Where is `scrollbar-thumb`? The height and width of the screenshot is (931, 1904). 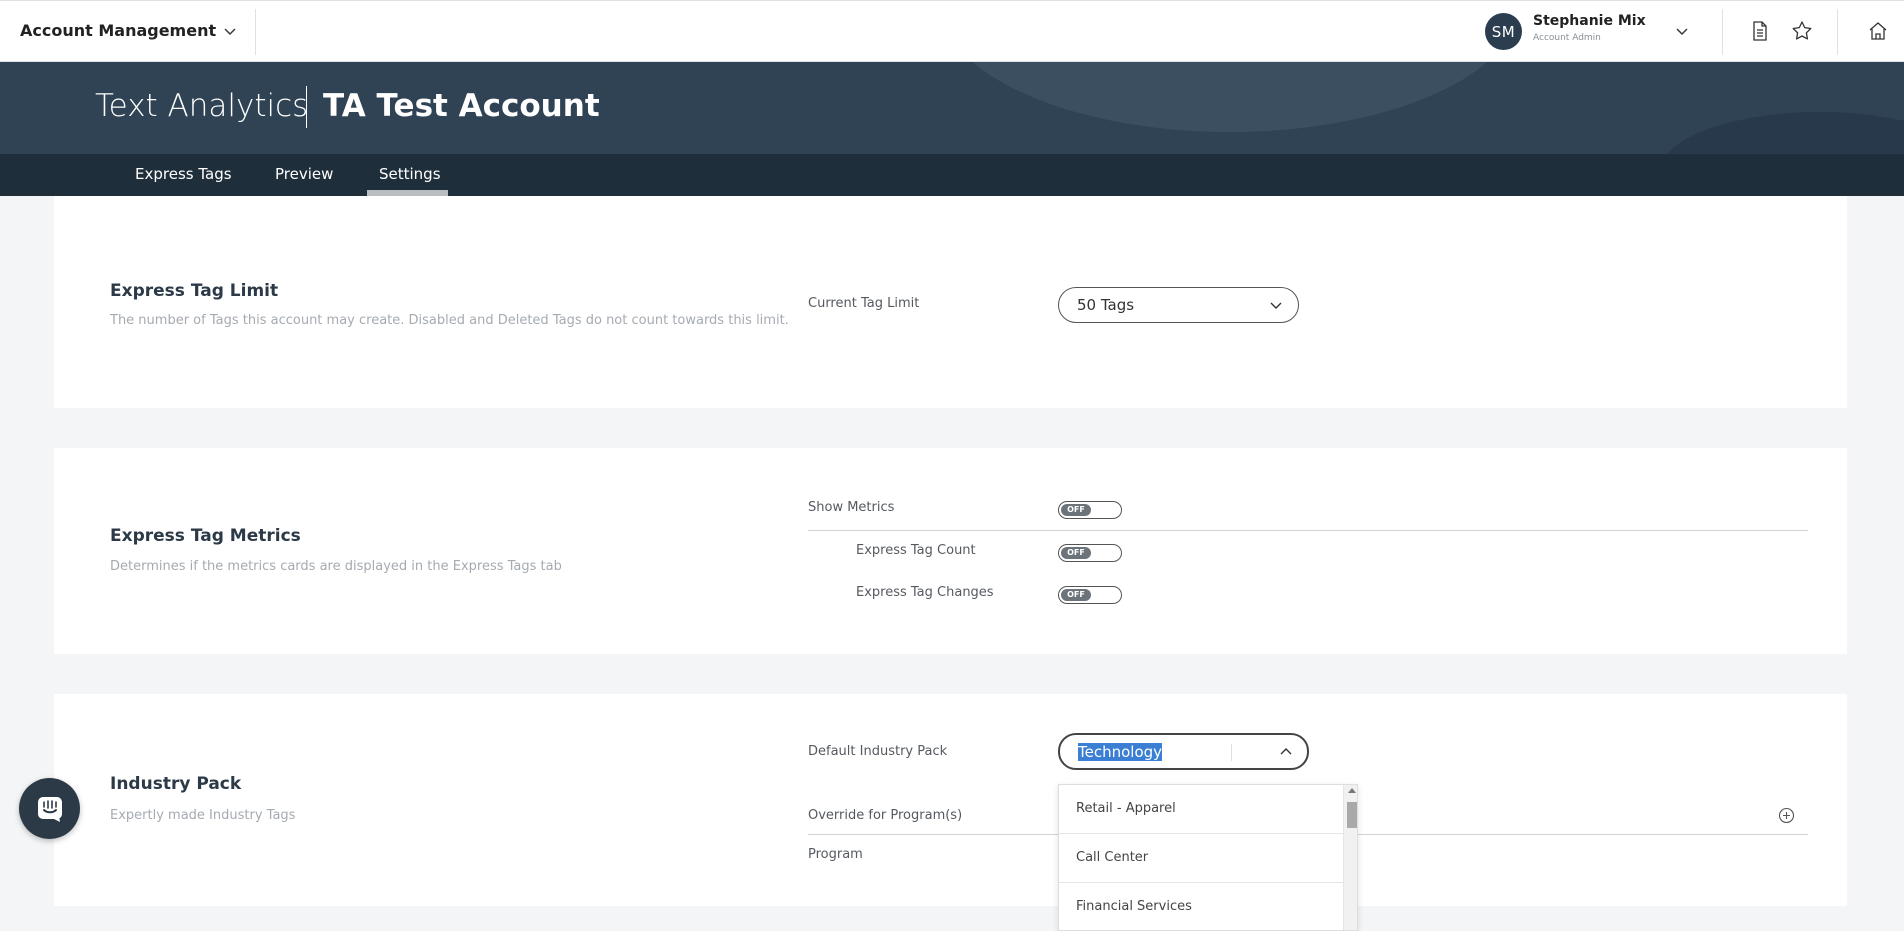
scrollbar-thumb is located at coordinates (1352, 815).